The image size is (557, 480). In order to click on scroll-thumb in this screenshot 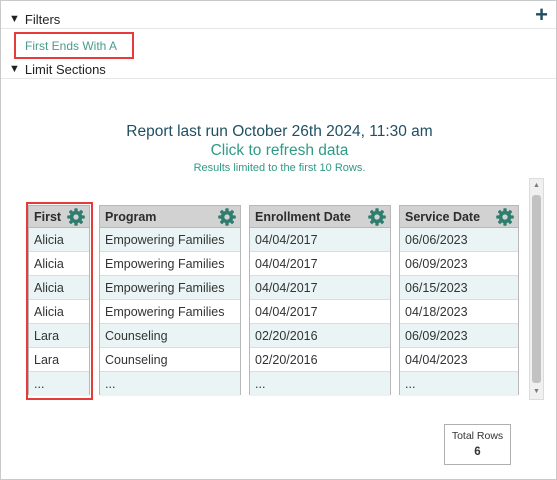, I will do `click(536, 289)`.